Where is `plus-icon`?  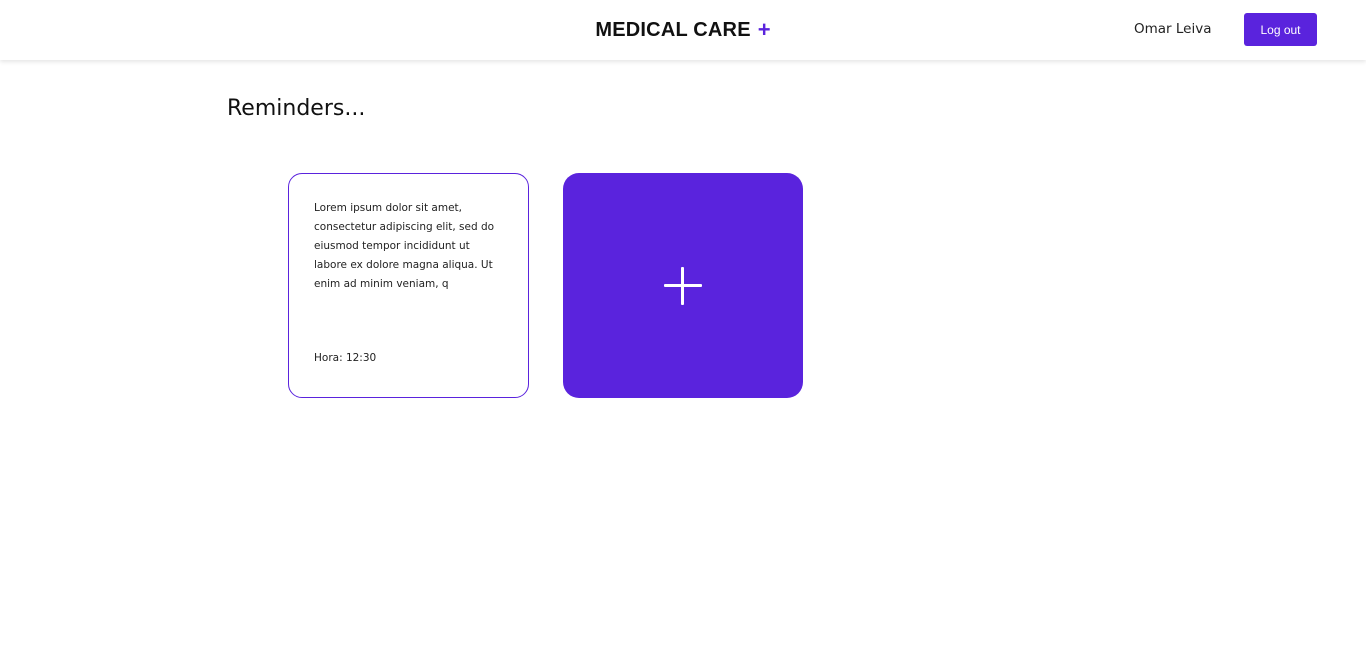
plus-icon is located at coordinates (683, 286).